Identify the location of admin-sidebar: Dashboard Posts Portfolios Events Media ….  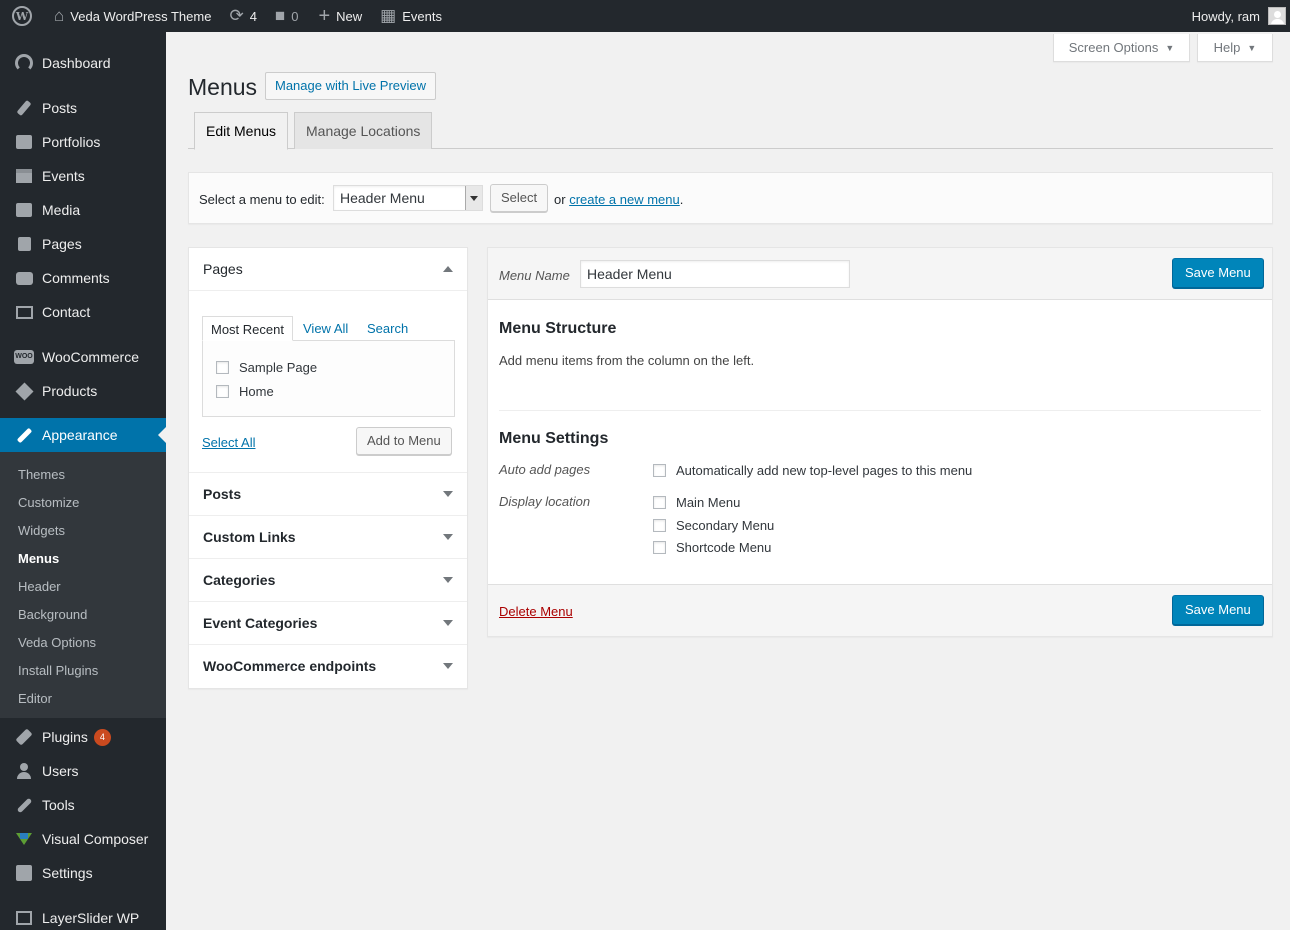
(83, 481).